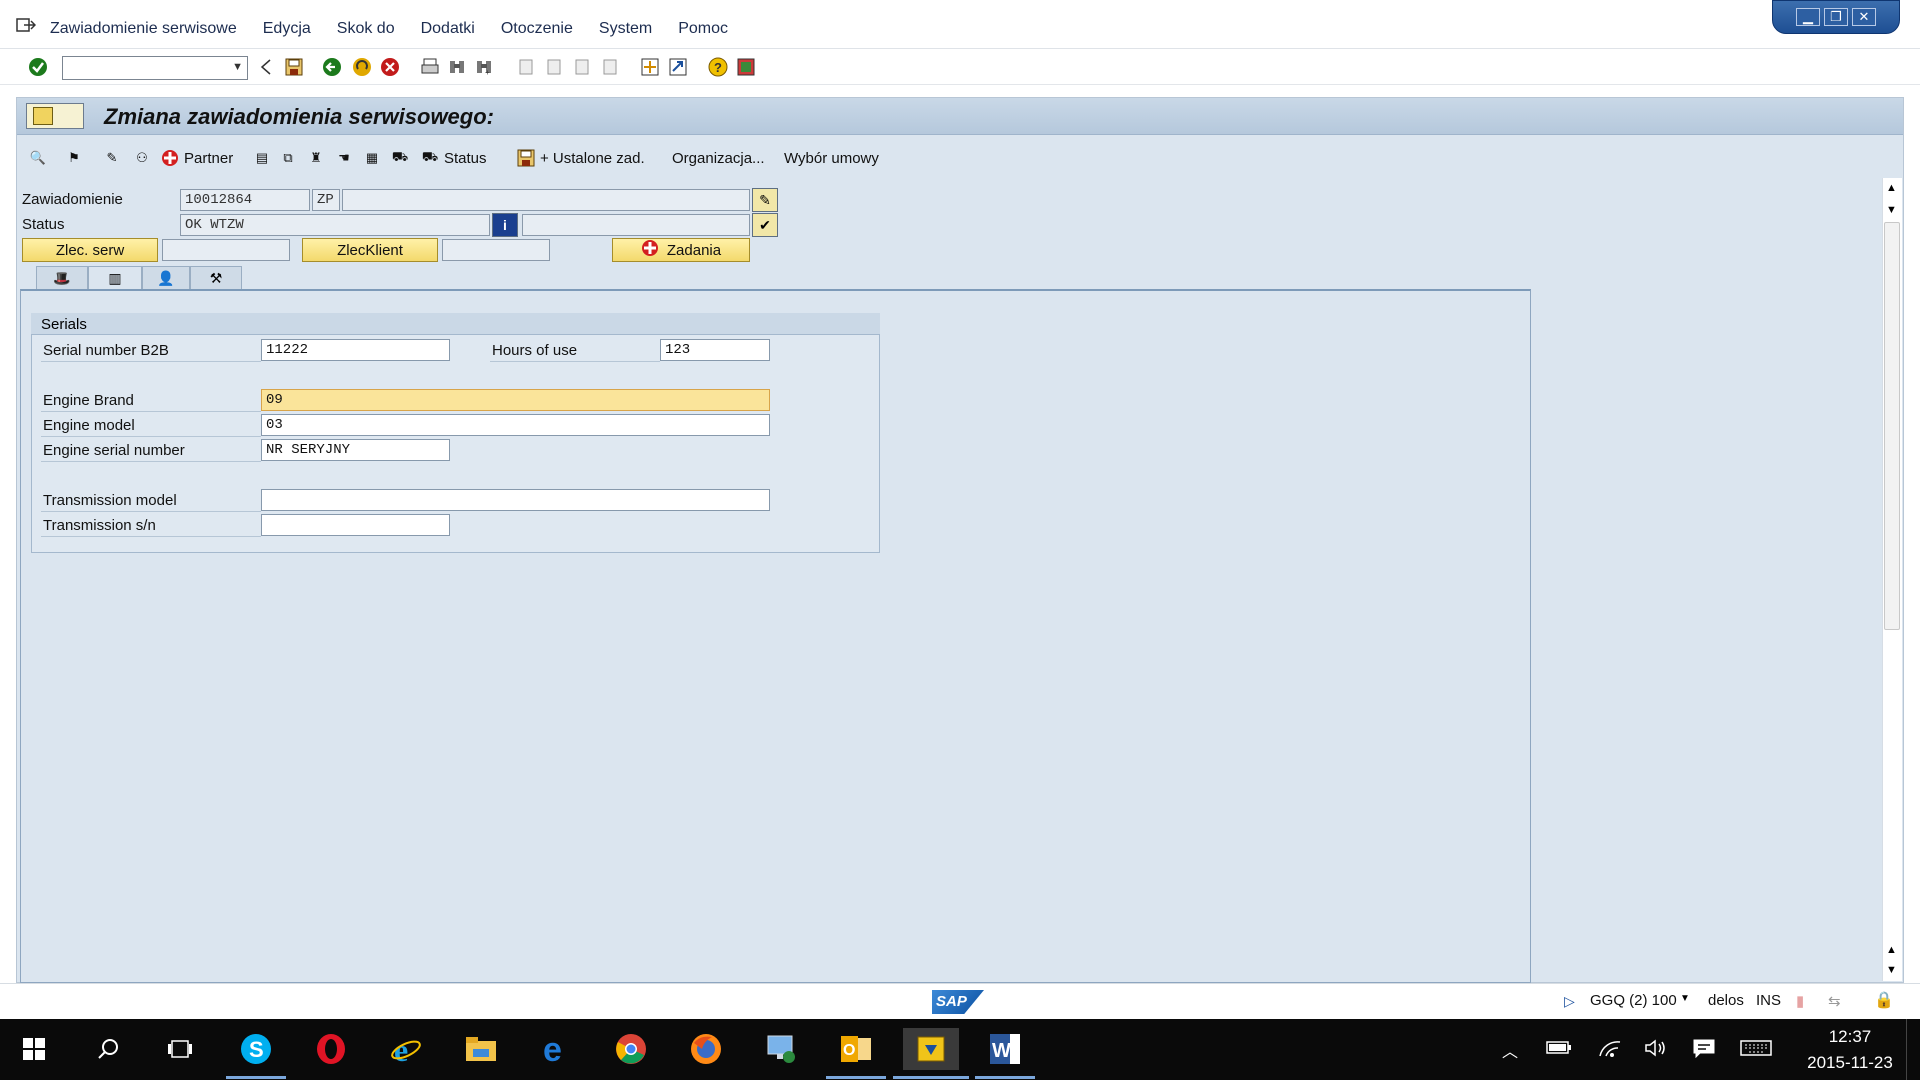  What do you see at coordinates (142, 158) in the screenshot?
I see `find-objects-button: ⚇` at bounding box center [142, 158].